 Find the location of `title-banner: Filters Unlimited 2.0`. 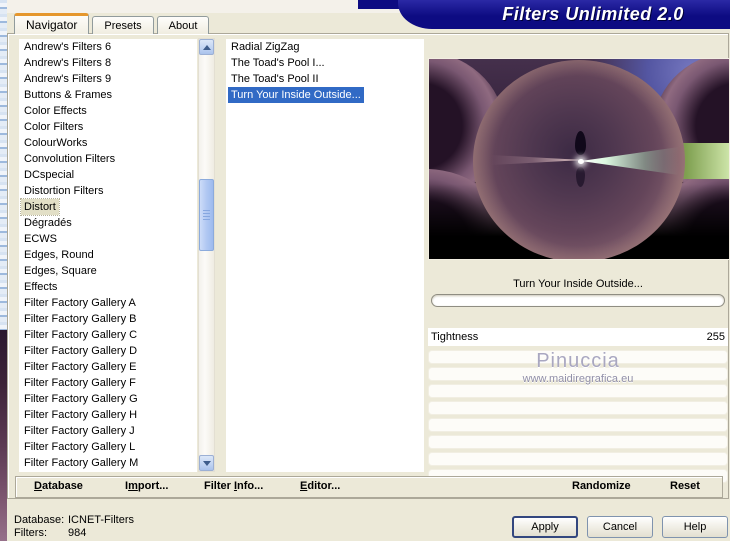

title-banner: Filters Unlimited 2.0 is located at coordinates (564, 14).